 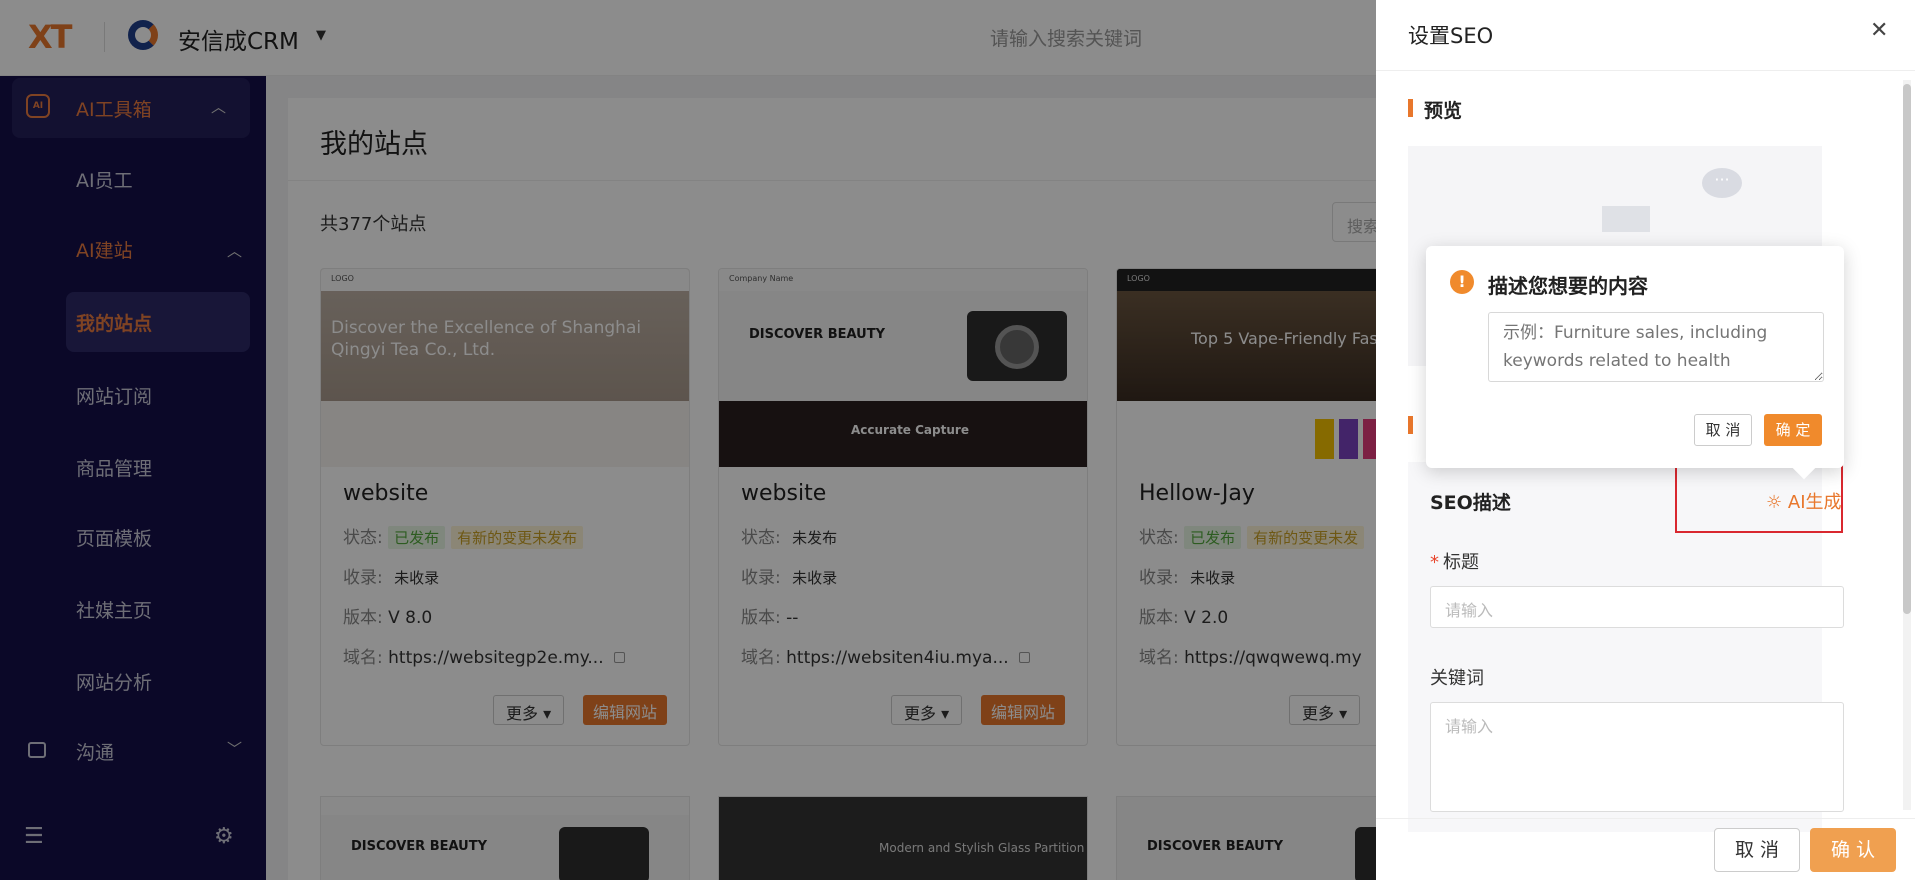 I want to click on required-asterisk: *, so click(x=1434, y=562).